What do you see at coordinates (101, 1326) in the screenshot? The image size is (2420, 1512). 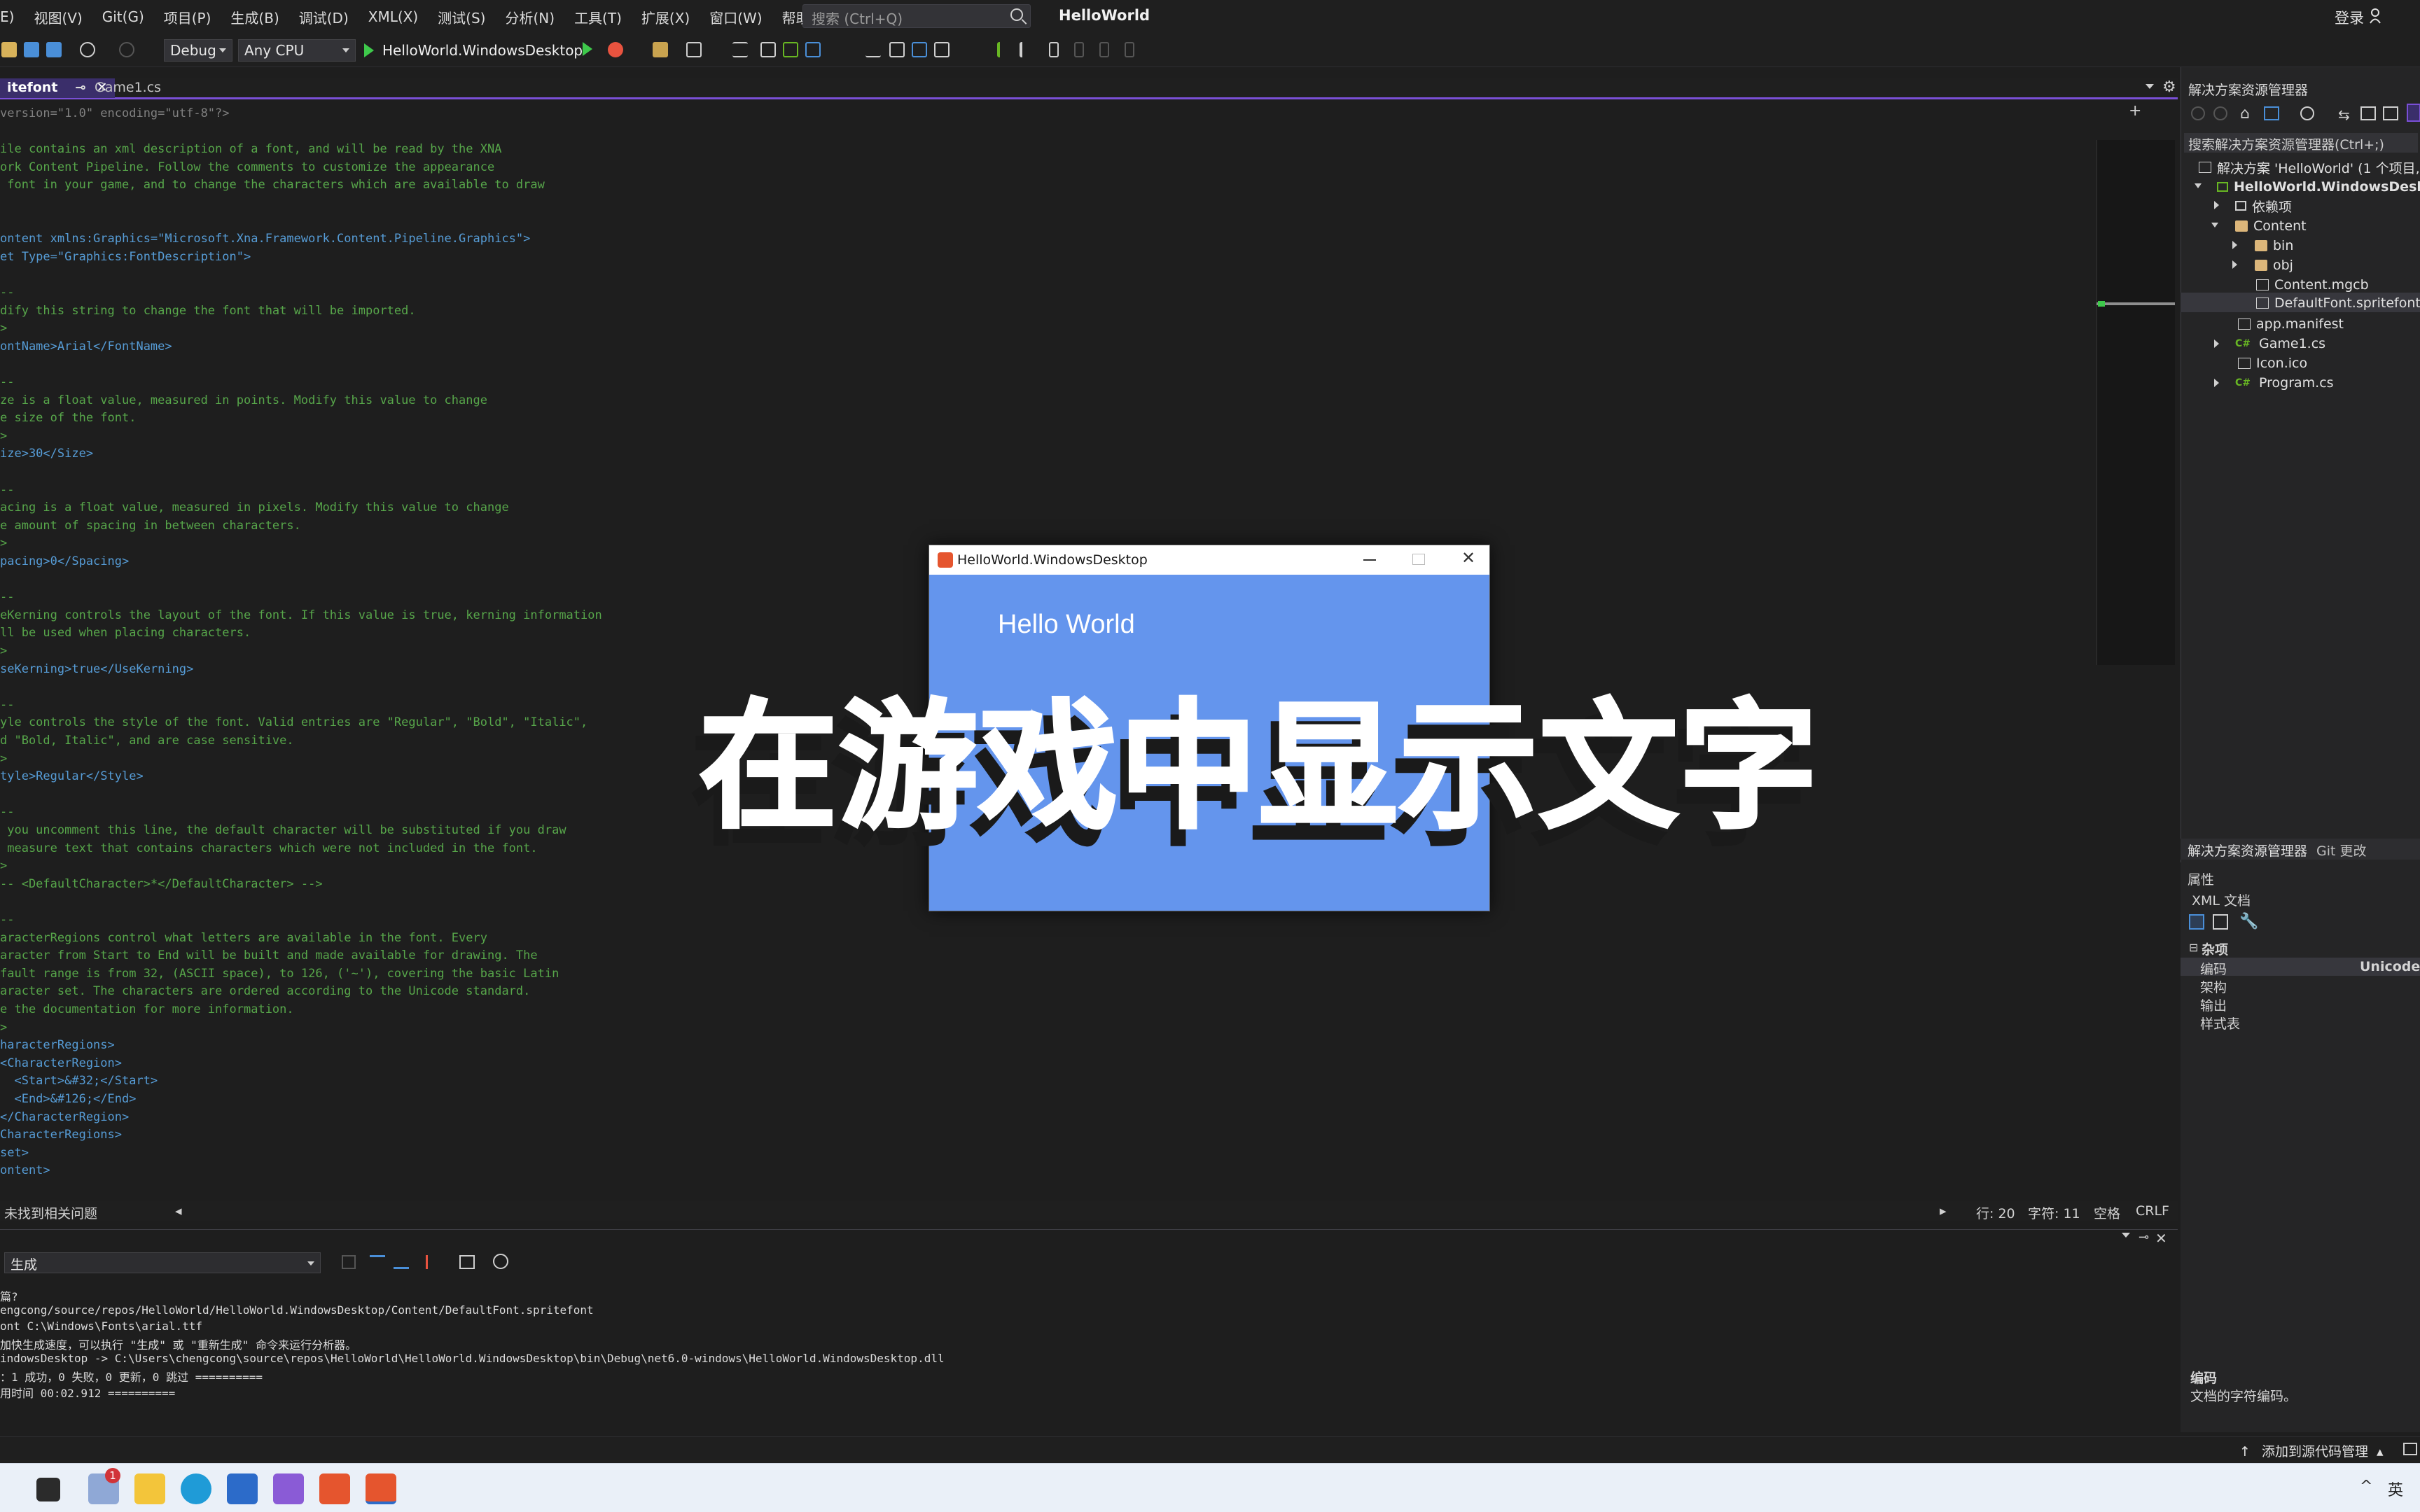 I see `output-line: ont C:\Windows\Fonts\arial.ttf` at bounding box center [101, 1326].